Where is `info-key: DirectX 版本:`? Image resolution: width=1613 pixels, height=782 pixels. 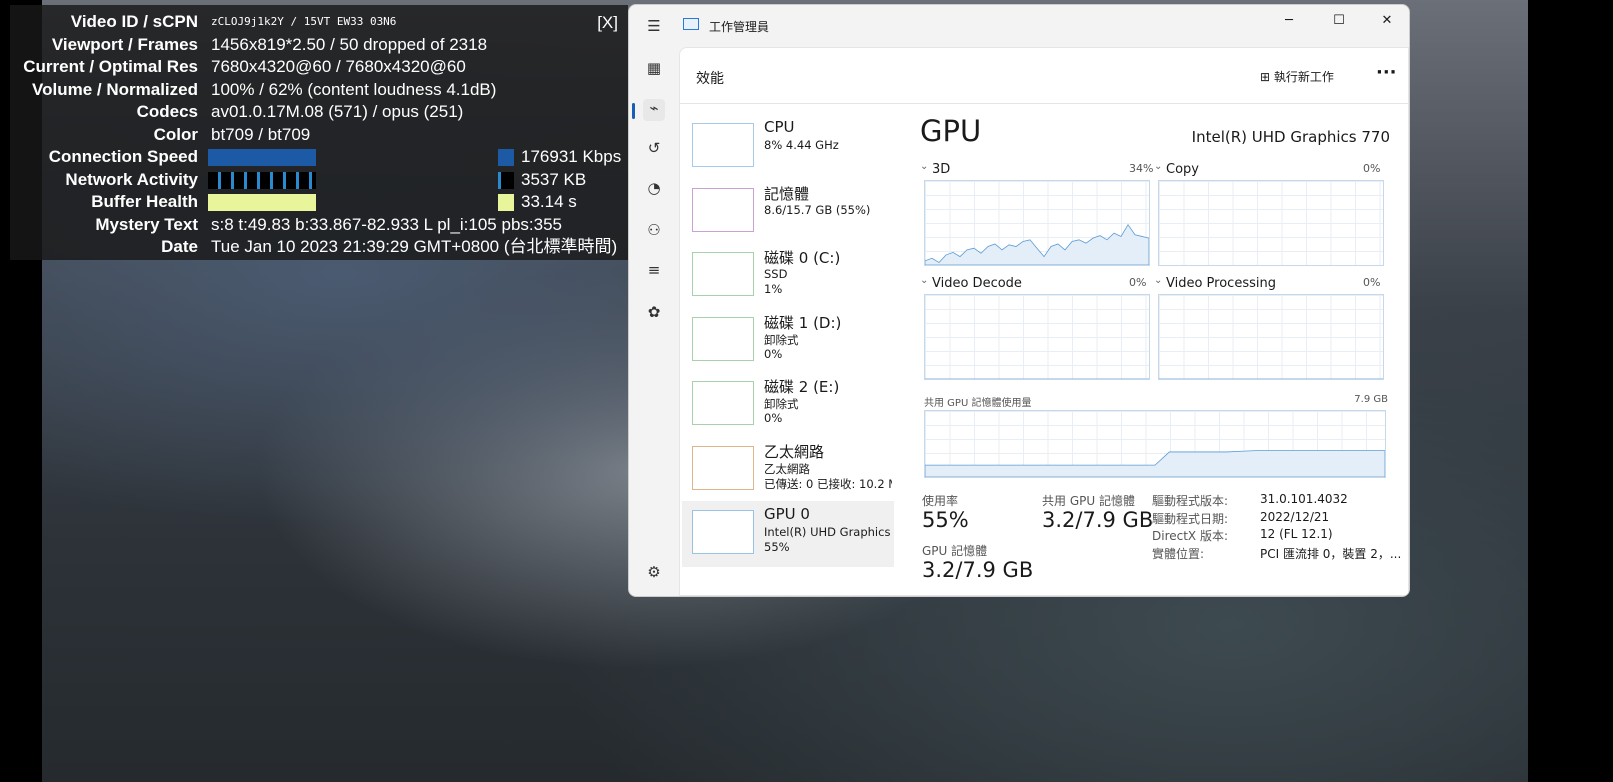
info-key: DirectX 版本: is located at coordinates (1190, 536).